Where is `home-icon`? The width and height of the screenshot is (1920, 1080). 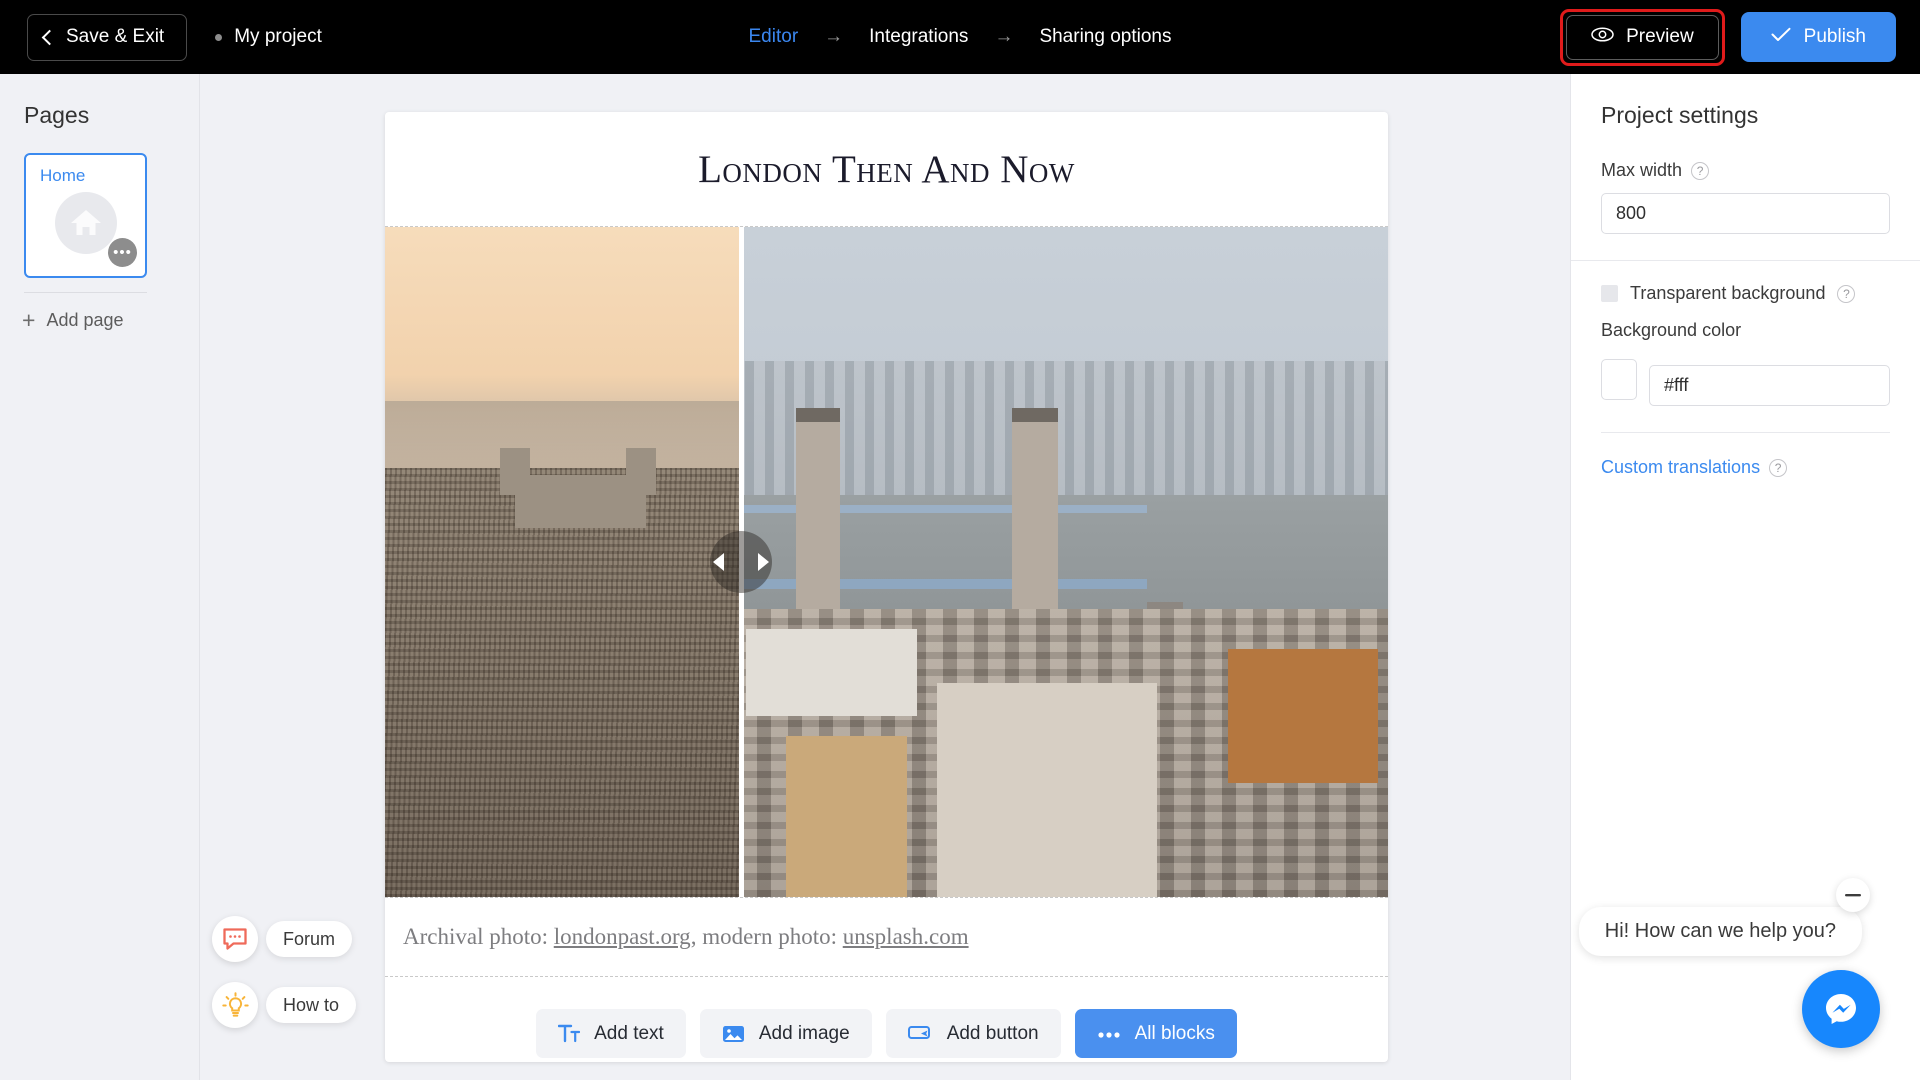 home-icon is located at coordinates (85, 222).